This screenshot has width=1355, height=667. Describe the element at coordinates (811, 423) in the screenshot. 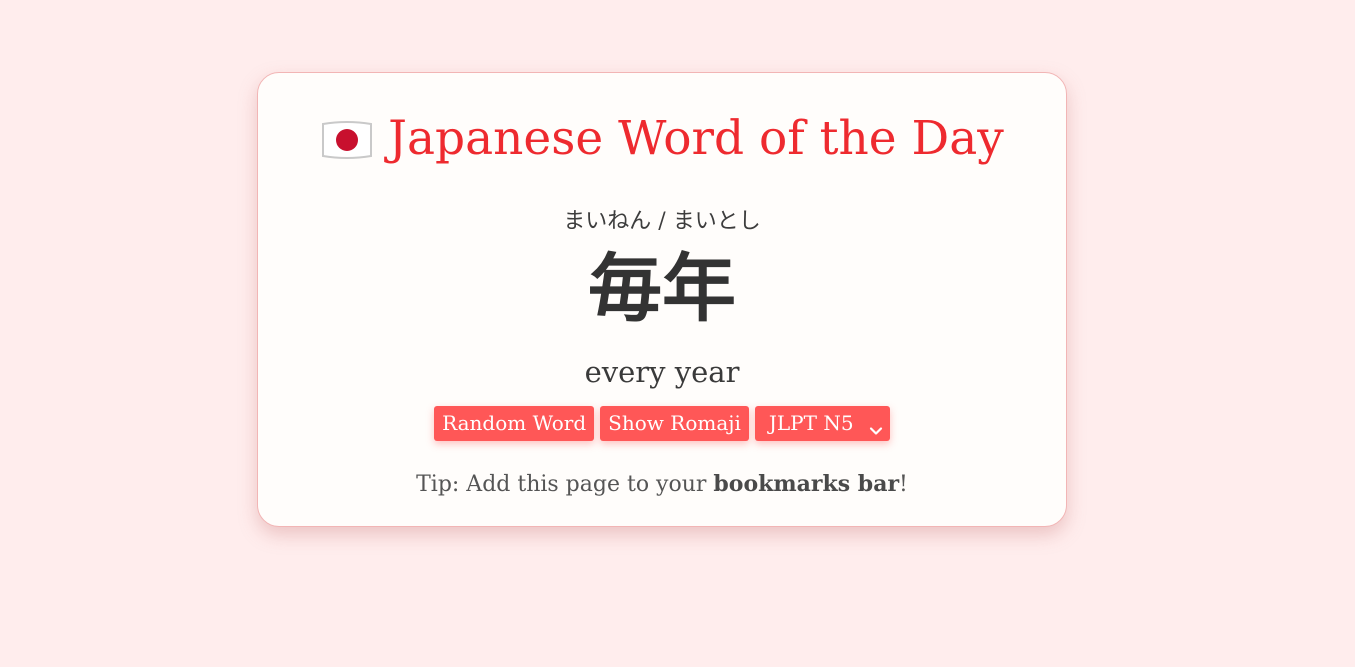

I see `jlpt-level-value: JLPT N5` at that location.